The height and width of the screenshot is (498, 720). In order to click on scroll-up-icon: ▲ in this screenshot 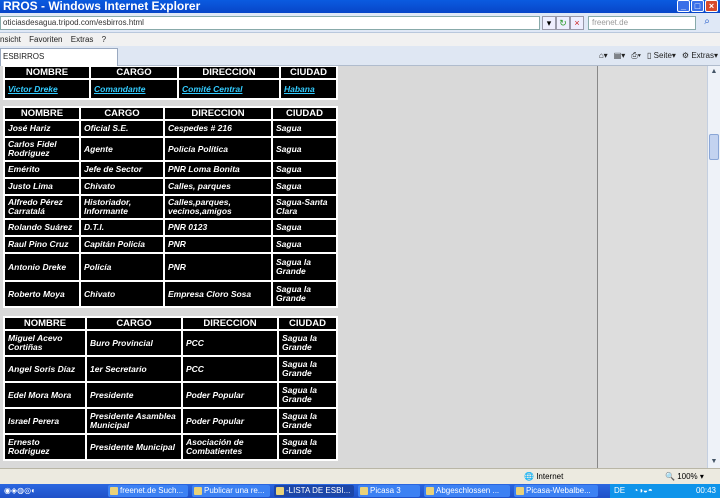, I will do `click(714, 72)`.